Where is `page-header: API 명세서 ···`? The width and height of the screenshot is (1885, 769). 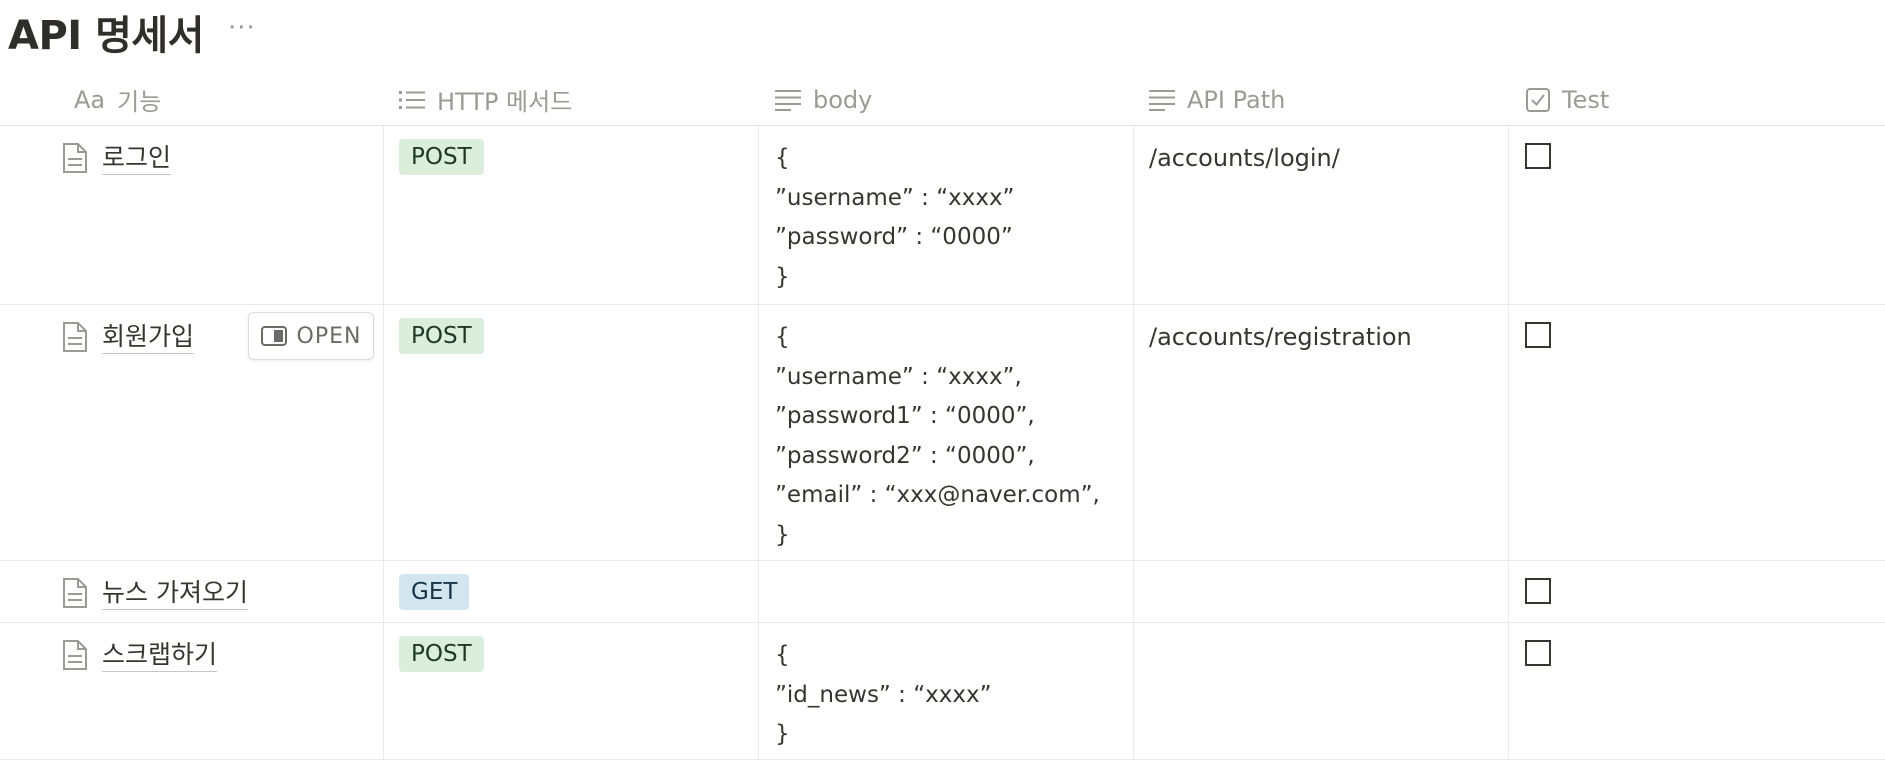 page-header: API 명세서 ··· is located at coordinates (132, 32).